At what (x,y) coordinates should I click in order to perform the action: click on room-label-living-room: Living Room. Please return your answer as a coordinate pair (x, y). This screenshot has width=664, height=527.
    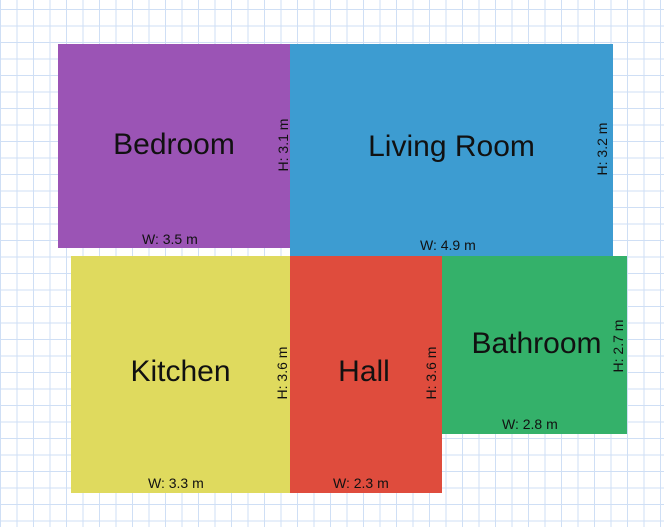
    Looking at the image, I should click on (451, 146).